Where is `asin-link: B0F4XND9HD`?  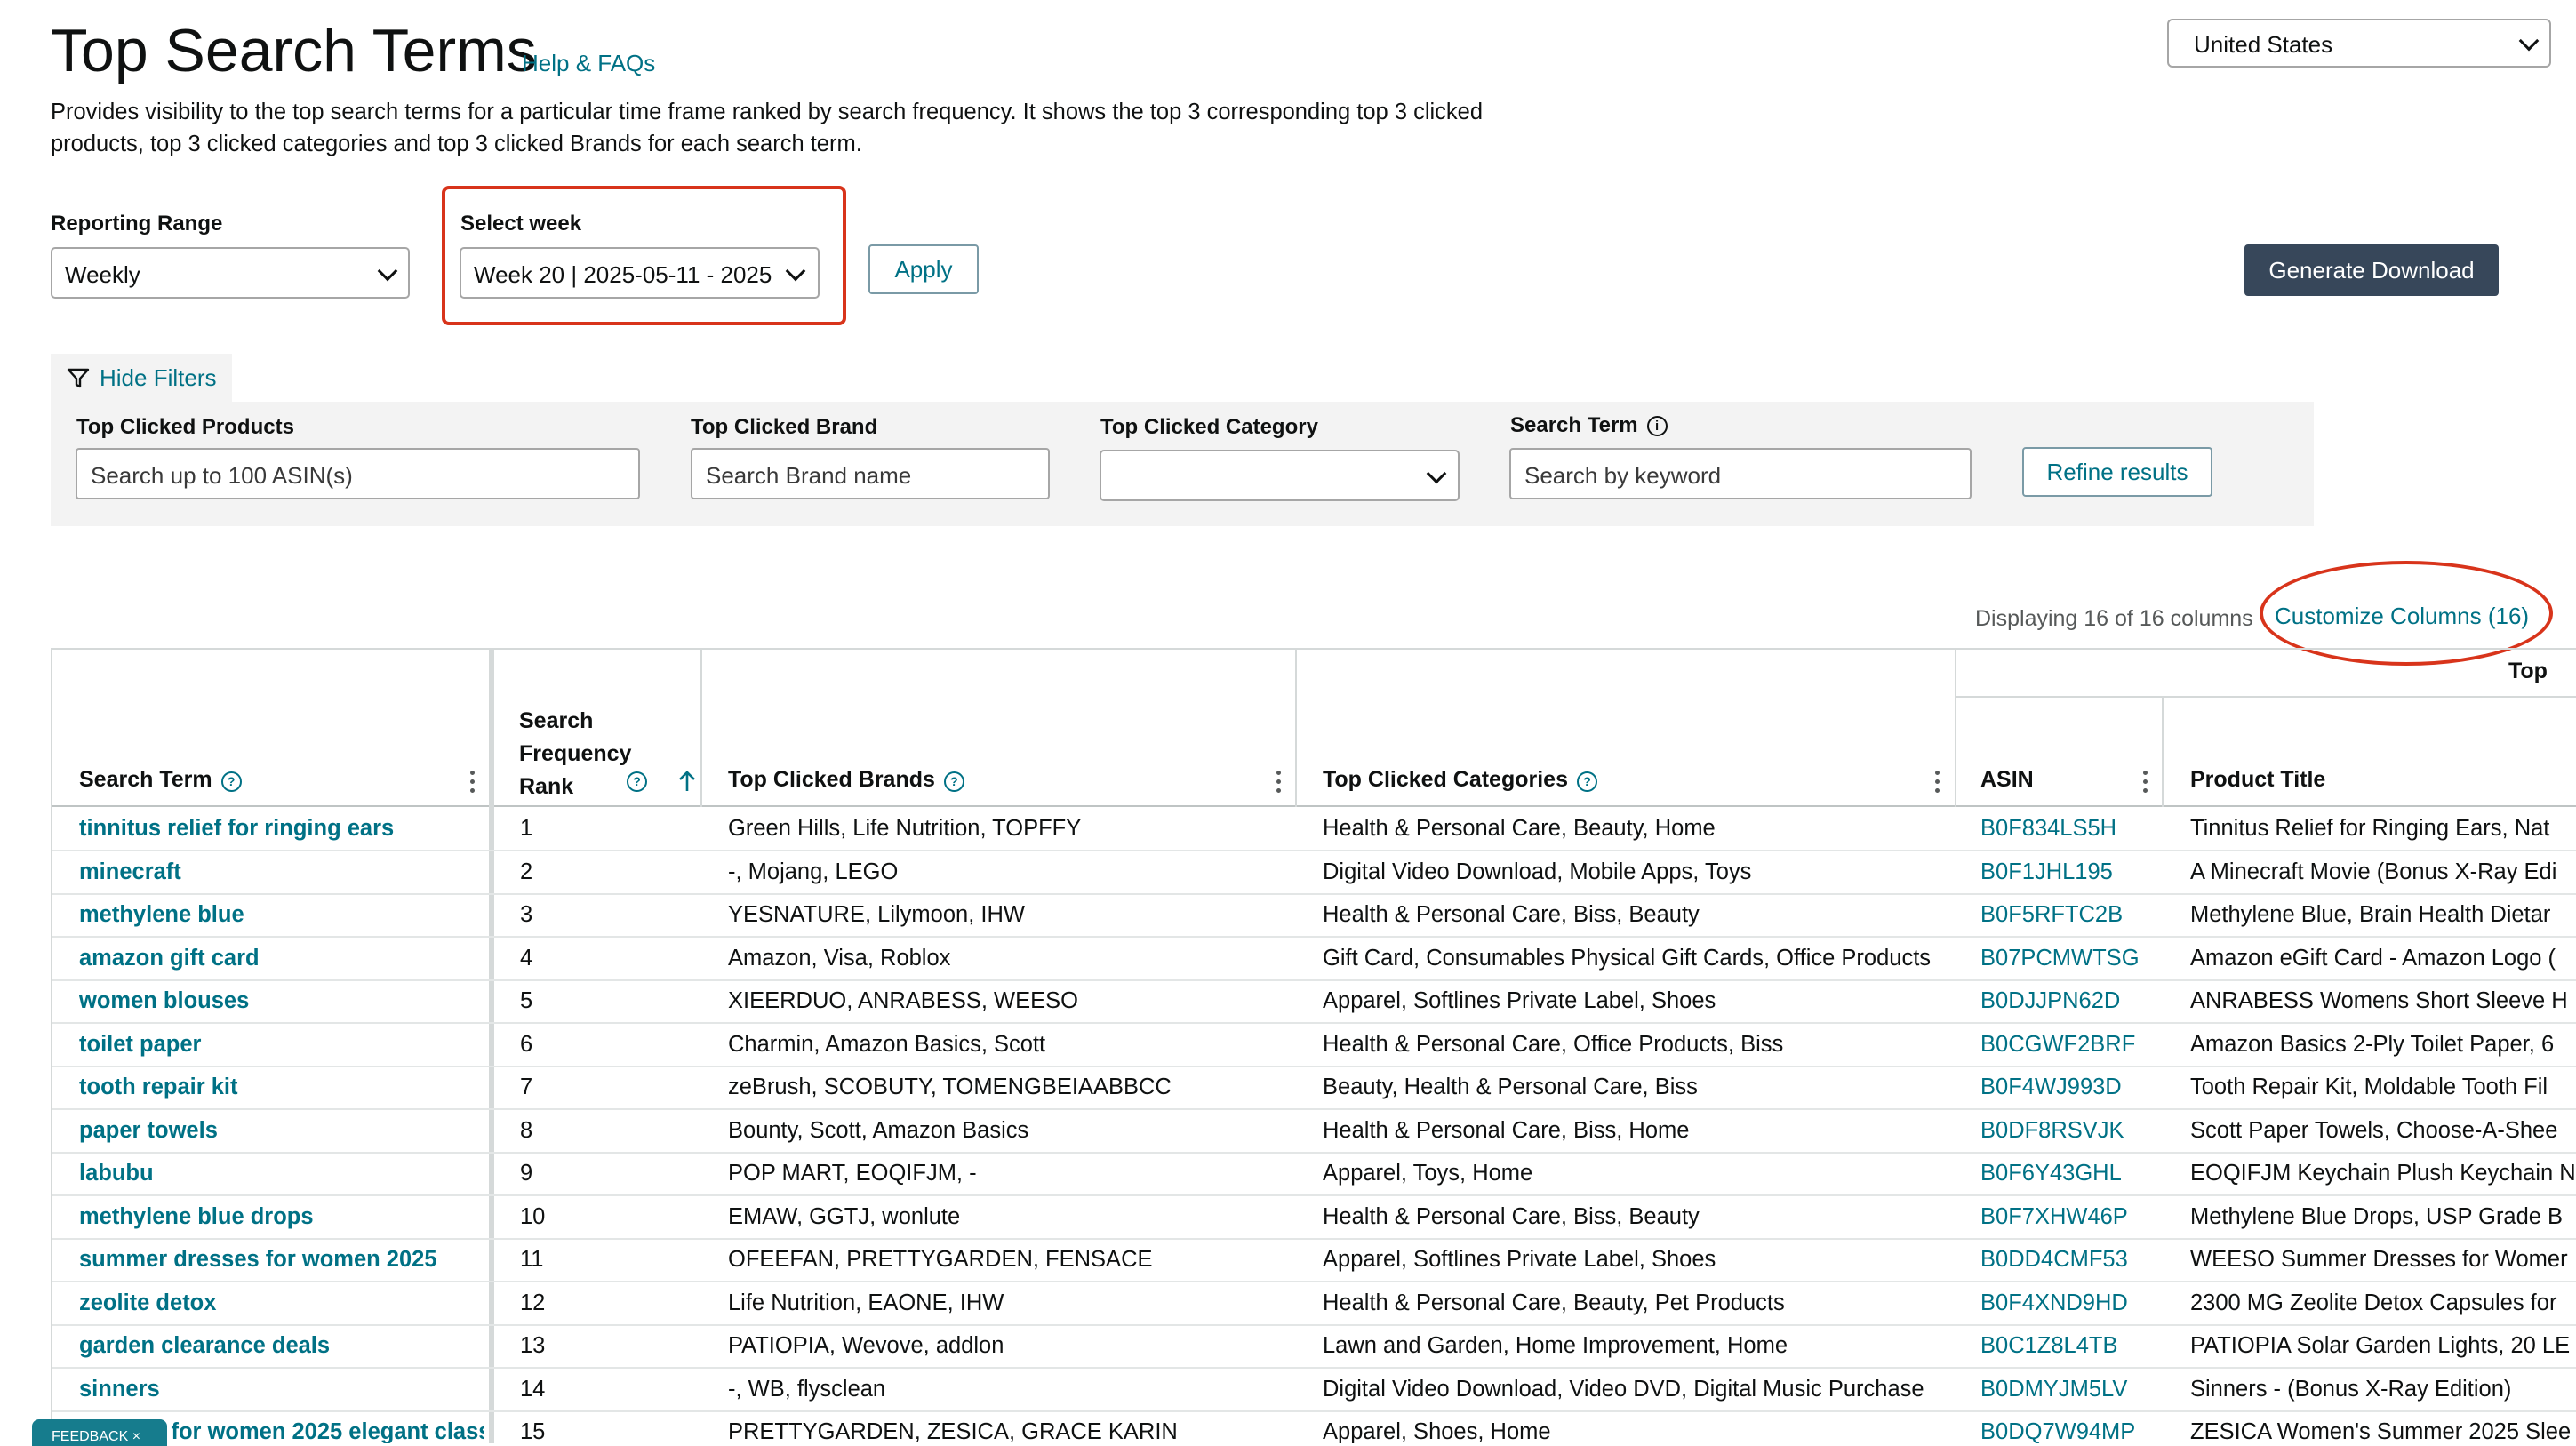 asin-link: B0F4XND9HD is located at coordinates (2069, 1303).